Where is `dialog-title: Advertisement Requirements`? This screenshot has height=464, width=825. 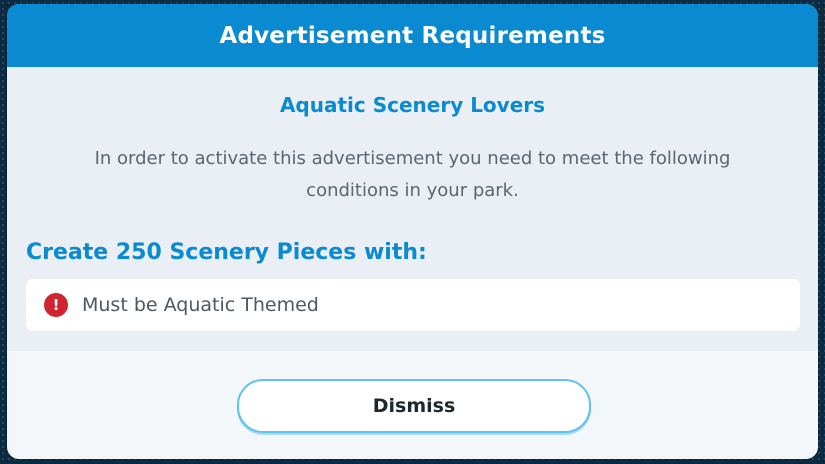 dialog-title: Advertisement Requirements is located at coordinates (412, 35).